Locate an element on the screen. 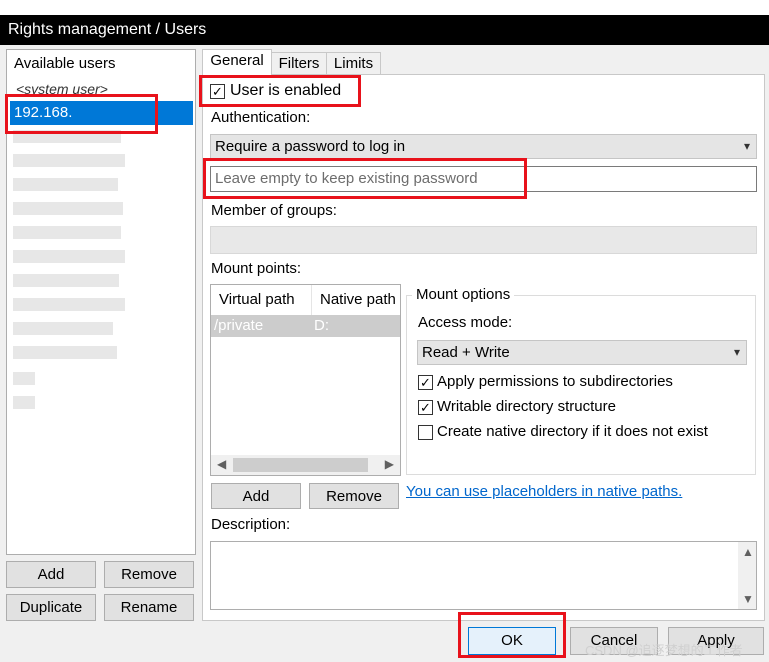  create-native-dir-checkbox is located at coordinates (425, 432).